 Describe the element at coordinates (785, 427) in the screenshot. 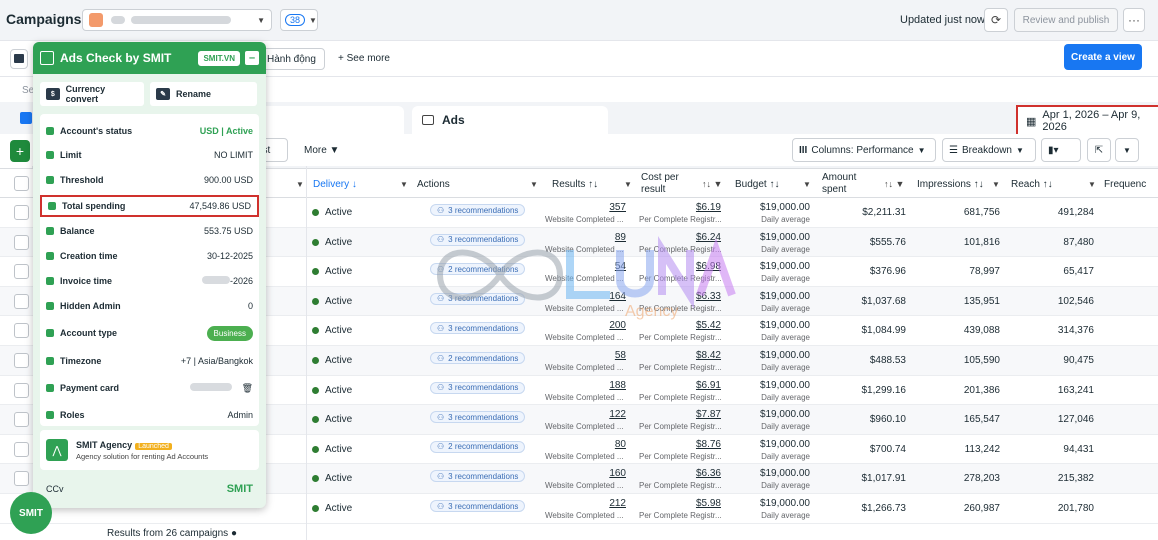

I see `budget-type: Daily average` at that location.